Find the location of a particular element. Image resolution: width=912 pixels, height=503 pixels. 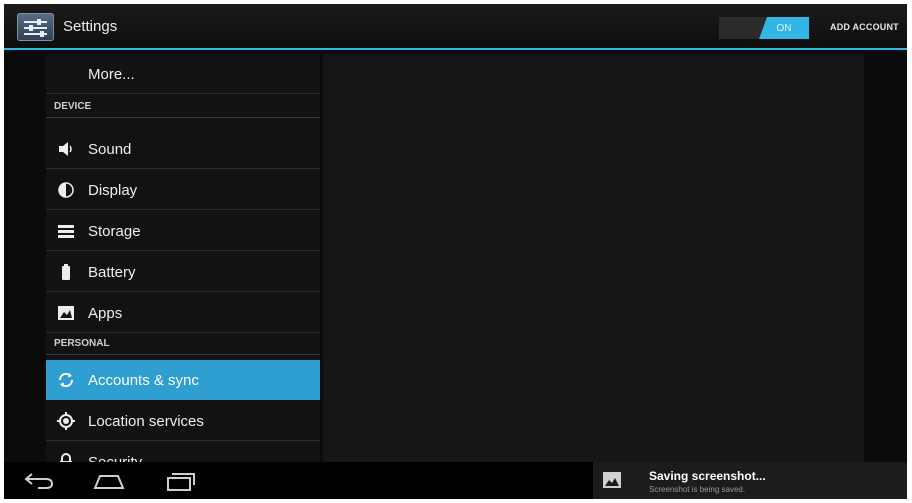

sidebar-item-display: Display is located at coordinates (183, 190).